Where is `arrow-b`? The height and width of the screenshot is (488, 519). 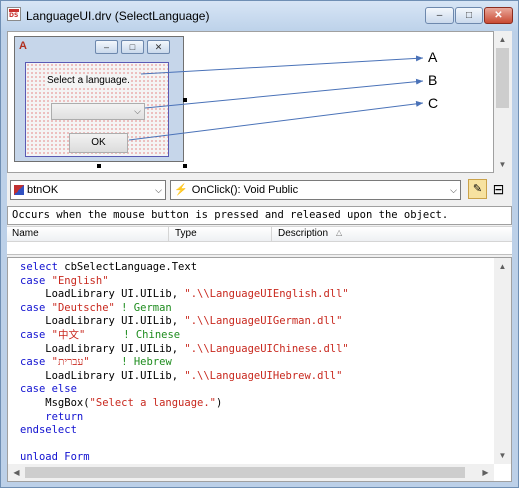 arrow-b is located at coordinates (284, 93).